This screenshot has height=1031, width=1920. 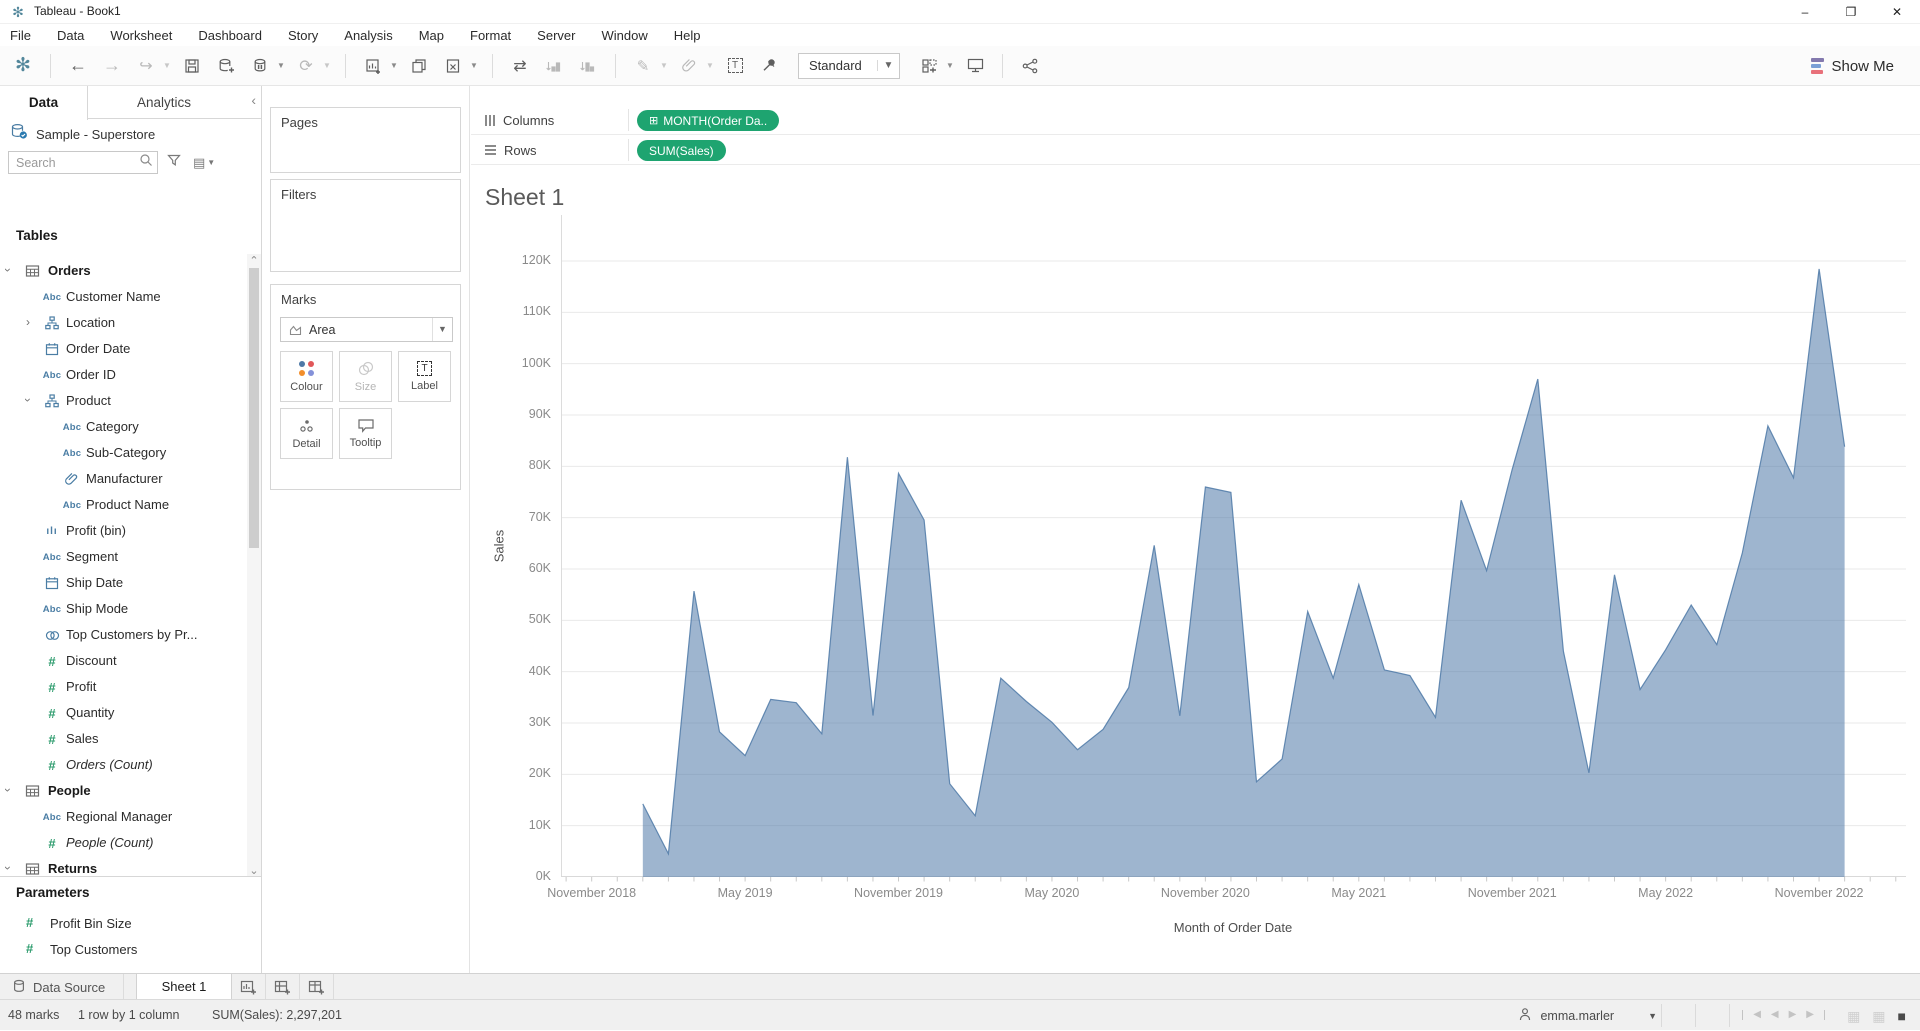 I want to click on field-row-product: › Product, so click(x=122, y=401).